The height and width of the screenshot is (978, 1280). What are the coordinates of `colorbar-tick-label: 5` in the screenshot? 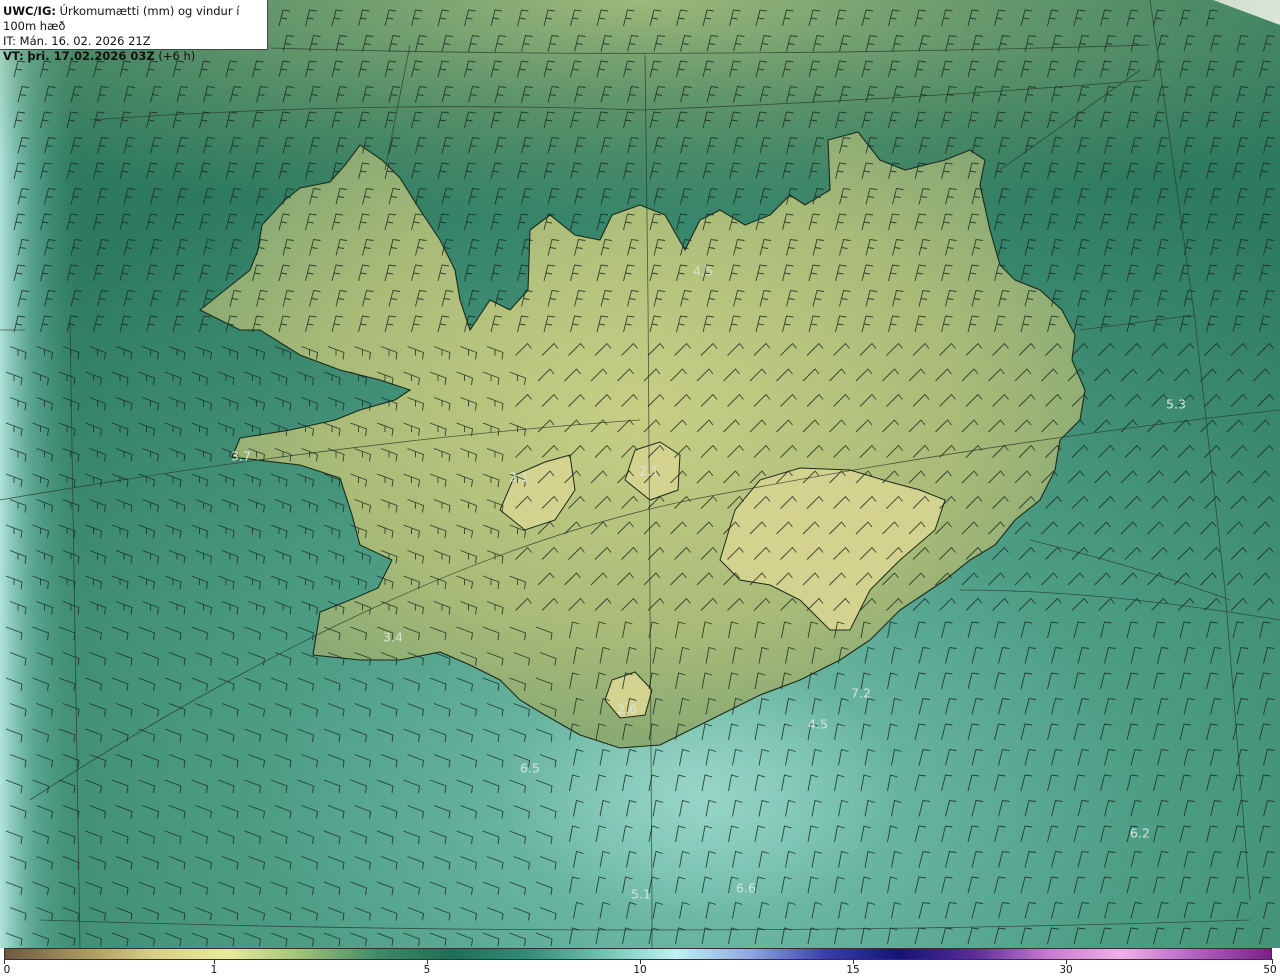 It's located at (427, 970).